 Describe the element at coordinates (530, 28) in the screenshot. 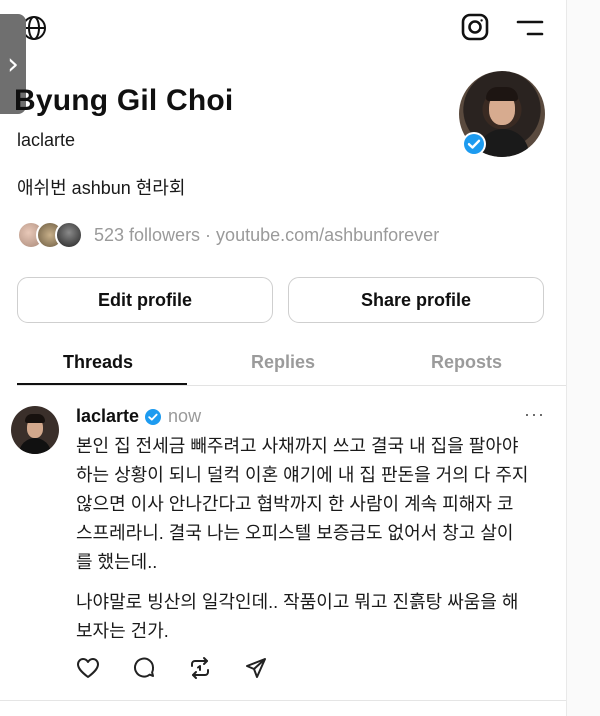

I see `menu-icon` at that location.